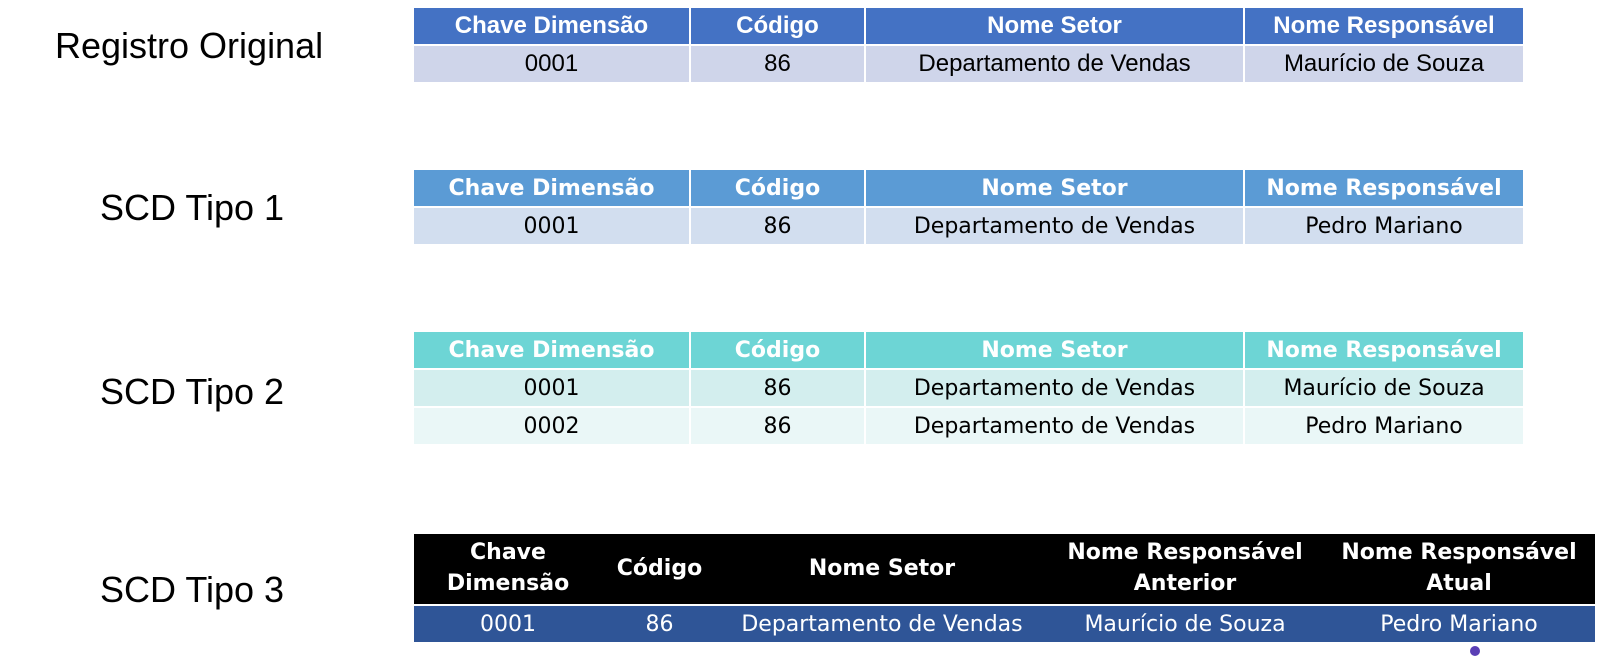  Describe the element at coordinates (189, 45) in the screenshot. I see `label-registro-original: Registro Original` at that location.